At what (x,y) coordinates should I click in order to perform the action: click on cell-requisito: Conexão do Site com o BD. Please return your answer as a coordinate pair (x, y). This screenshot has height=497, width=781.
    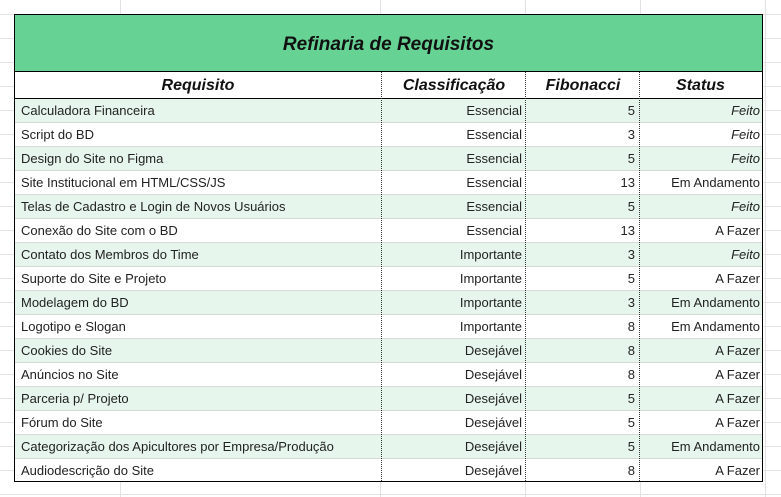
    Looking at the image, I should click on (201, 230).